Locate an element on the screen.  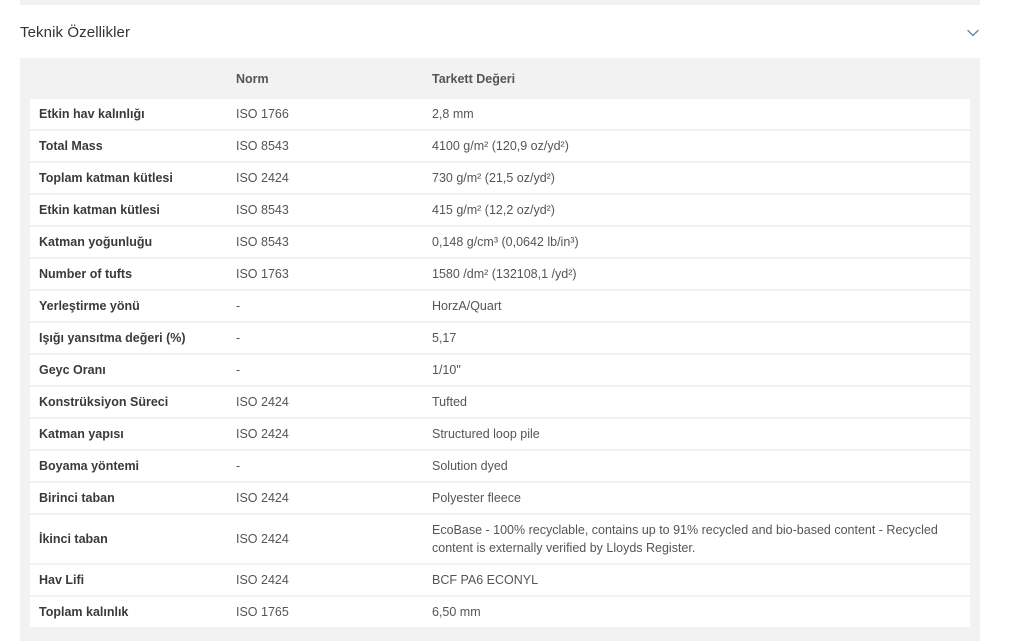
row-value: 415 g/m² (12,2 oz/yd²) is located at coordinates (493, 210).